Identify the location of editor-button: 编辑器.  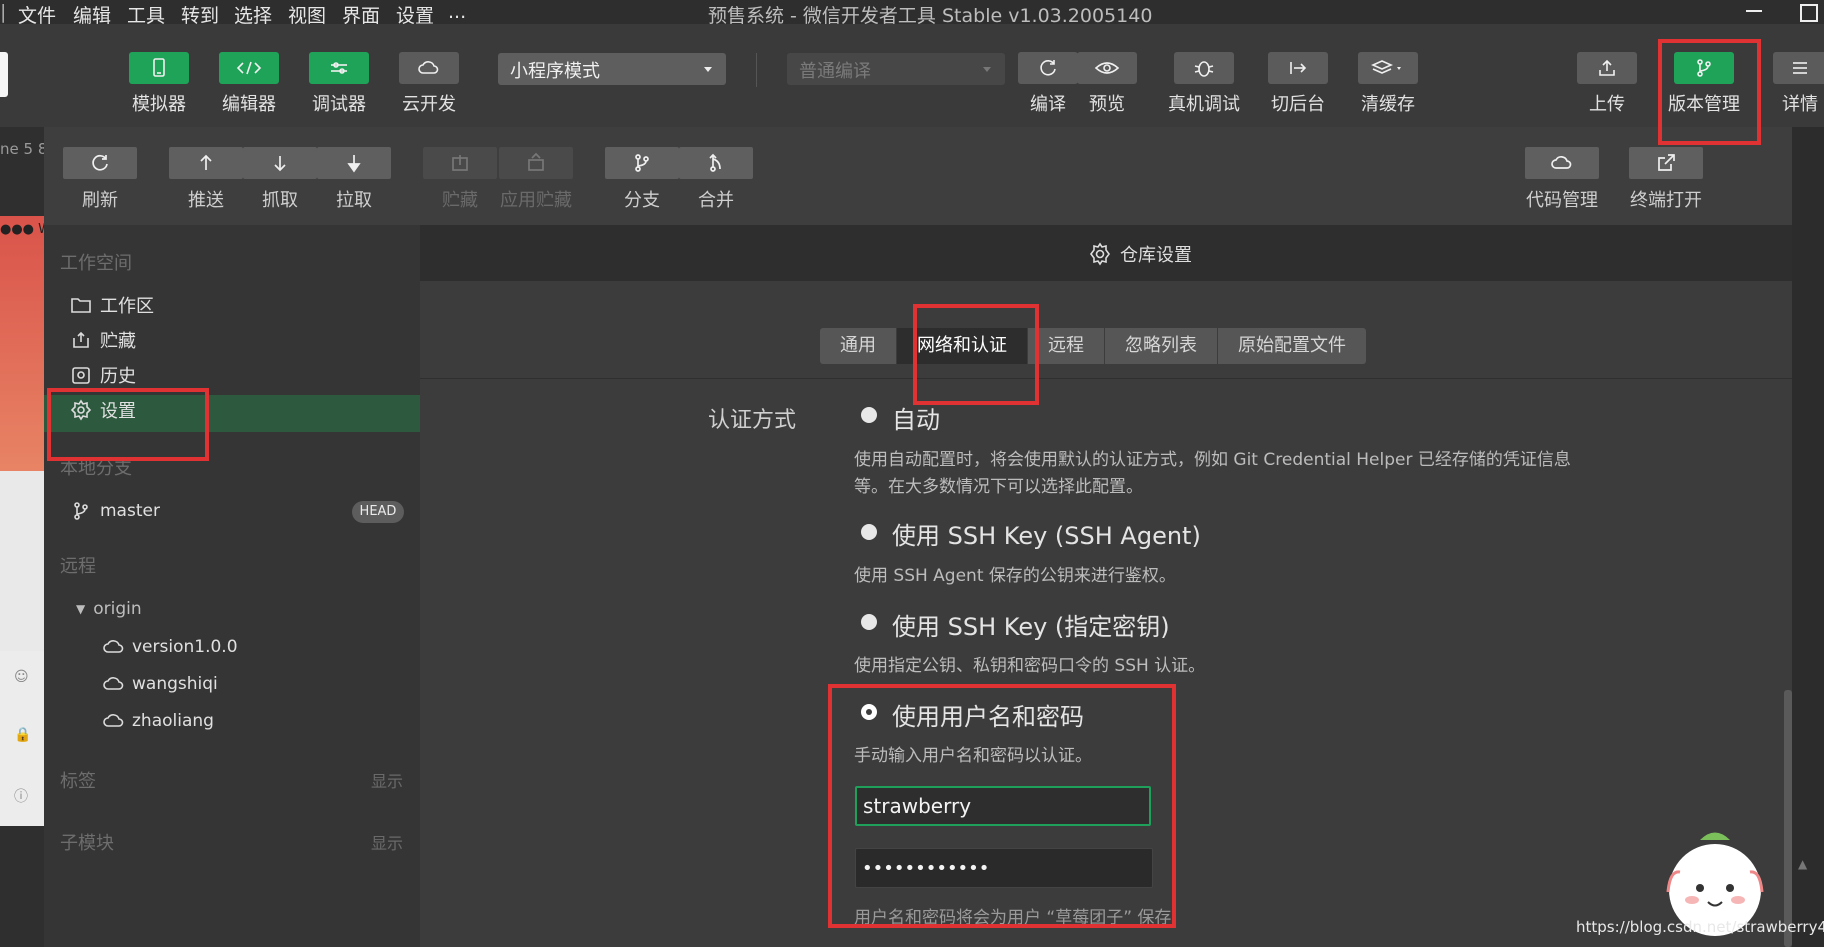
(249, 84).